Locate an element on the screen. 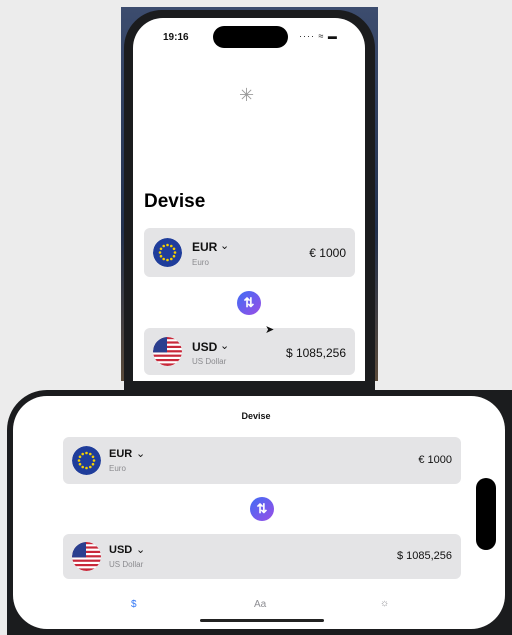  to-currency-card-landscape: USD ⌄ US Dollar $ 1085,256 is located at coordinates (262, 556).